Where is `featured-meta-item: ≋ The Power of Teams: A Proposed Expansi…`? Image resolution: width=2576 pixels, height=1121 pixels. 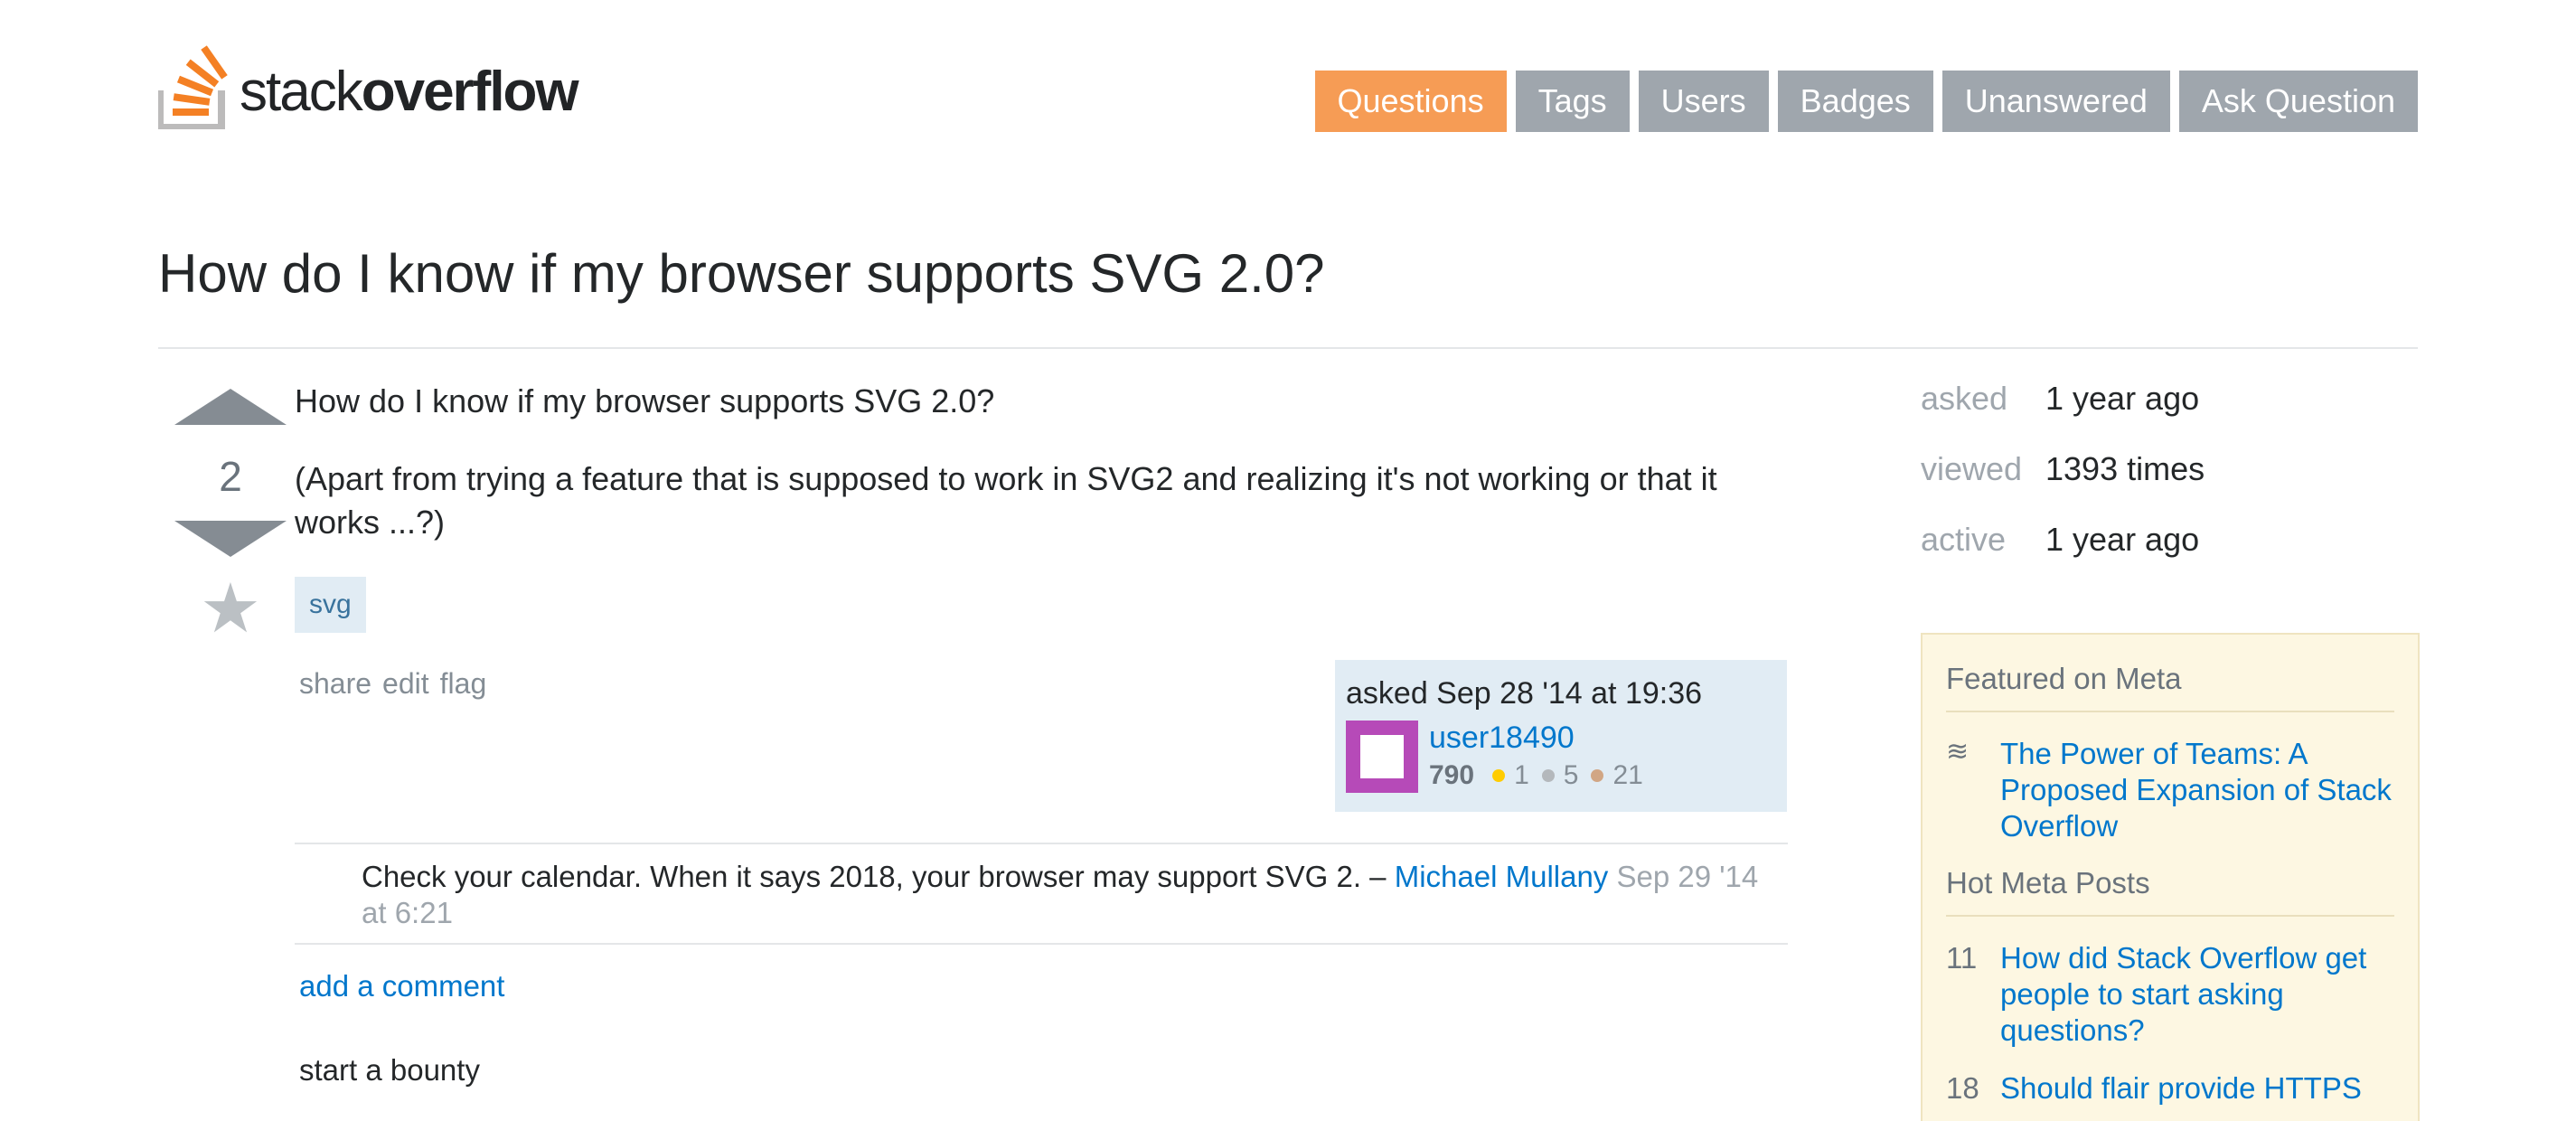
featured-meta-item: ≋ The Power of Teams: A Proposed Expansi… is located at coordinates (2170, 790).